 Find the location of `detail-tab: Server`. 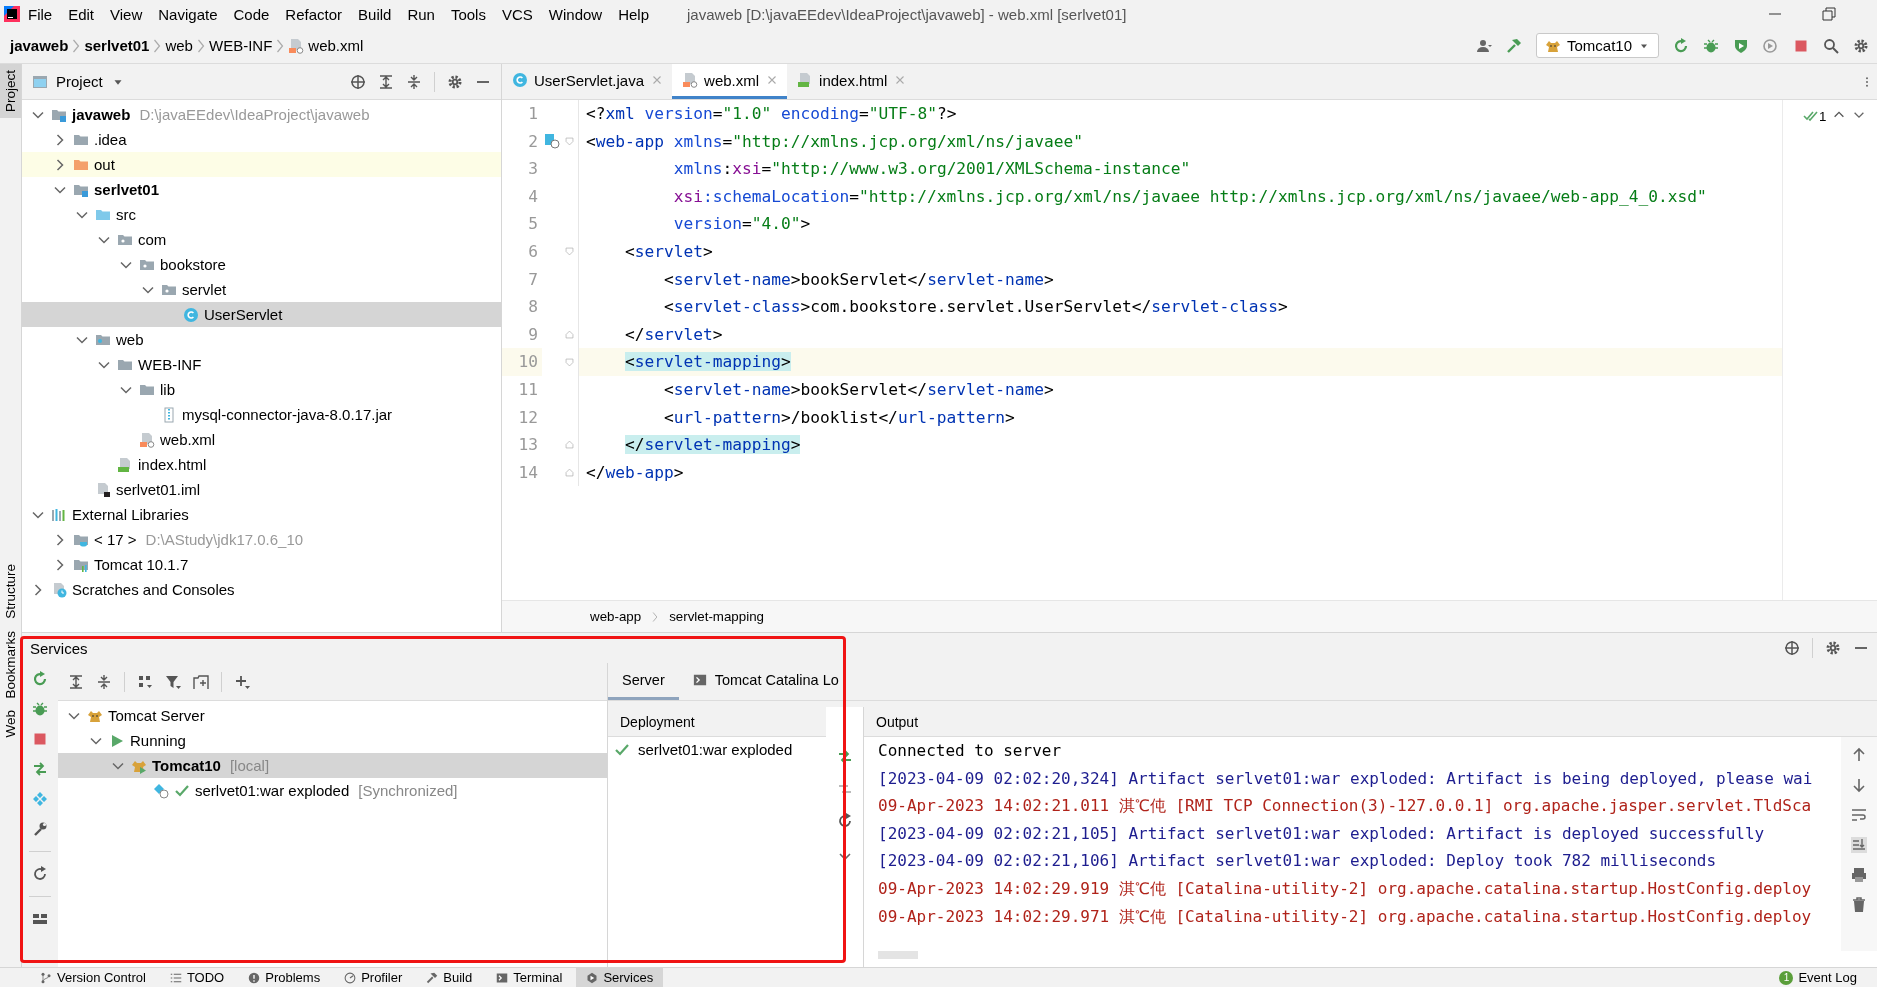

detail-tab: Server is located at coordinates (643, 681).